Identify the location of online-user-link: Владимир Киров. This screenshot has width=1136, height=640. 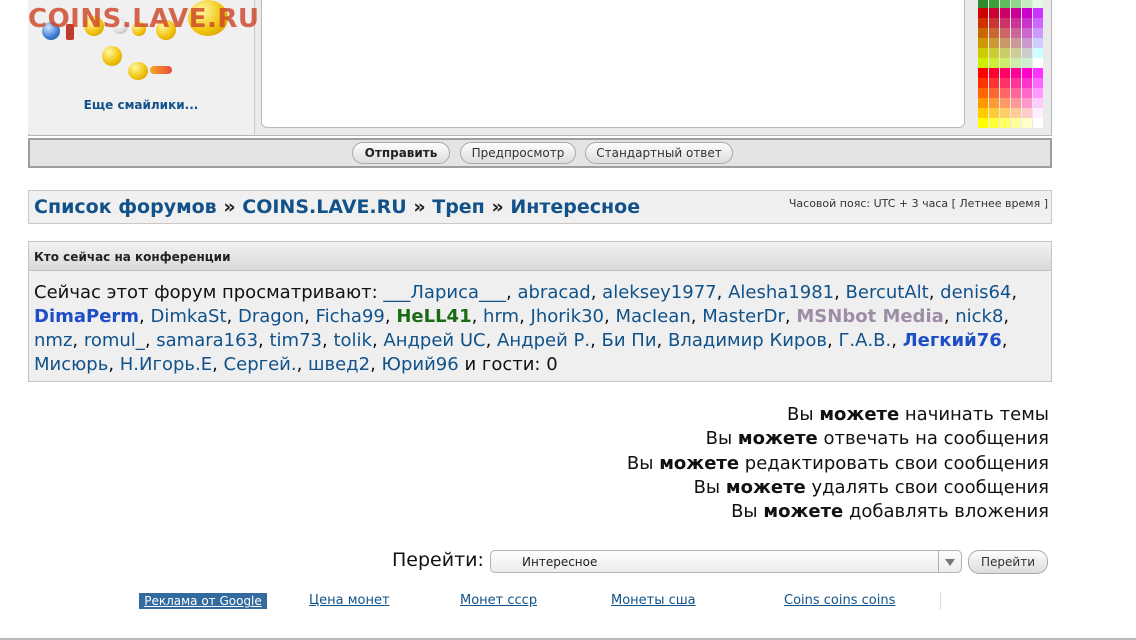
(747, 340).